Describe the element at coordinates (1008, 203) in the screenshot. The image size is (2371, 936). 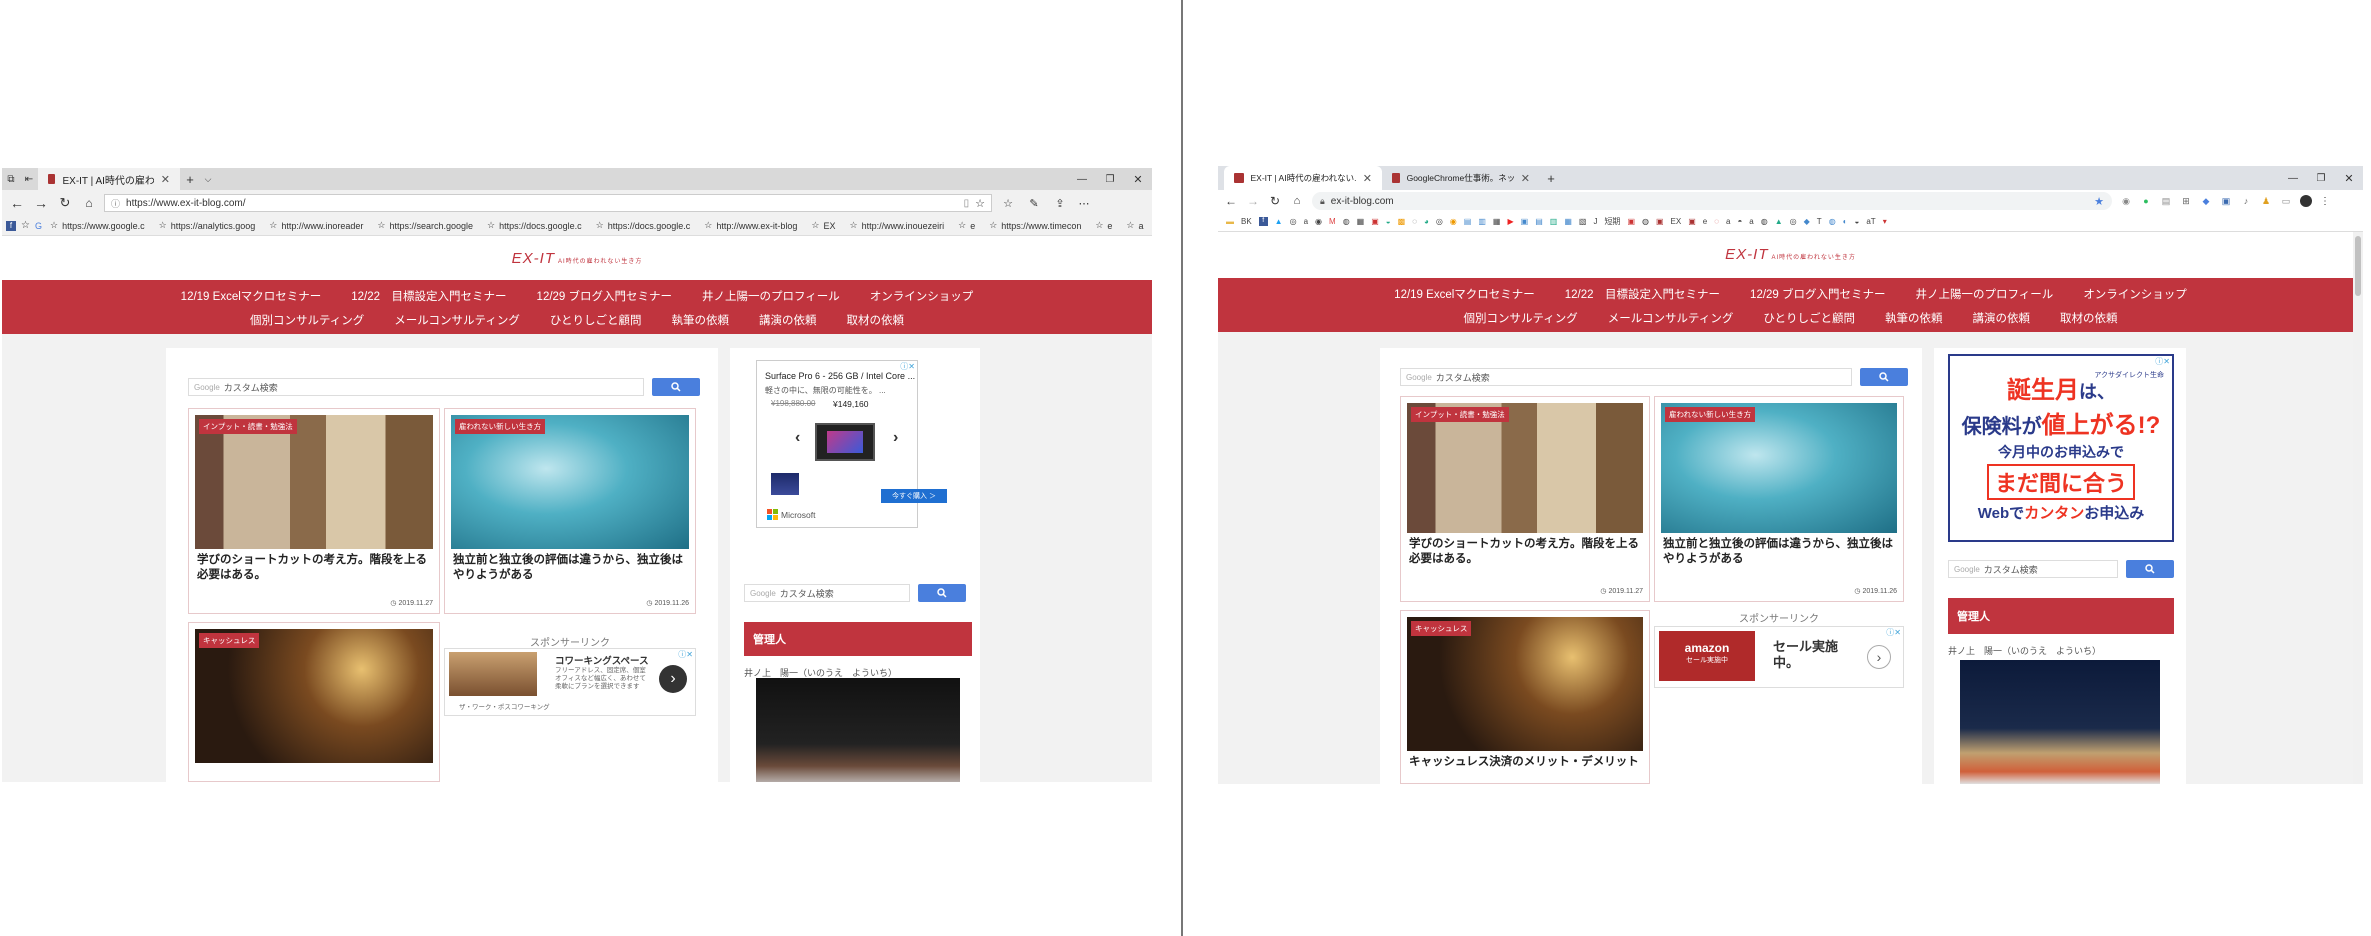
I see `favorites-icon: ☆` at that location.